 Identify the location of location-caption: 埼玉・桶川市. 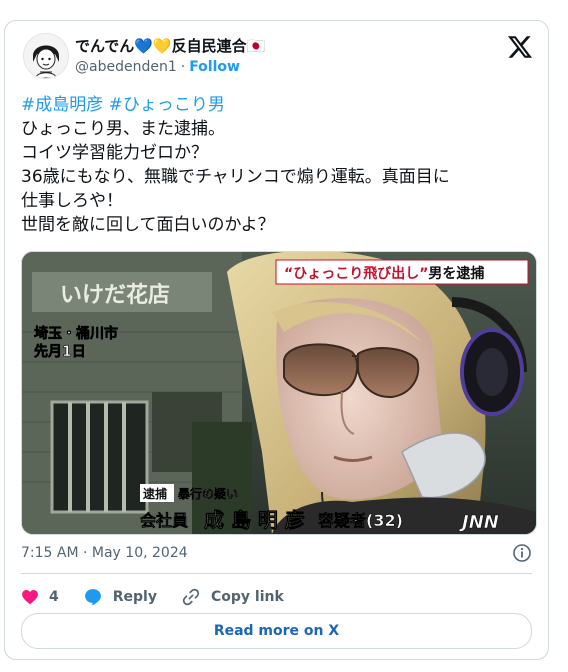
(76, 333).